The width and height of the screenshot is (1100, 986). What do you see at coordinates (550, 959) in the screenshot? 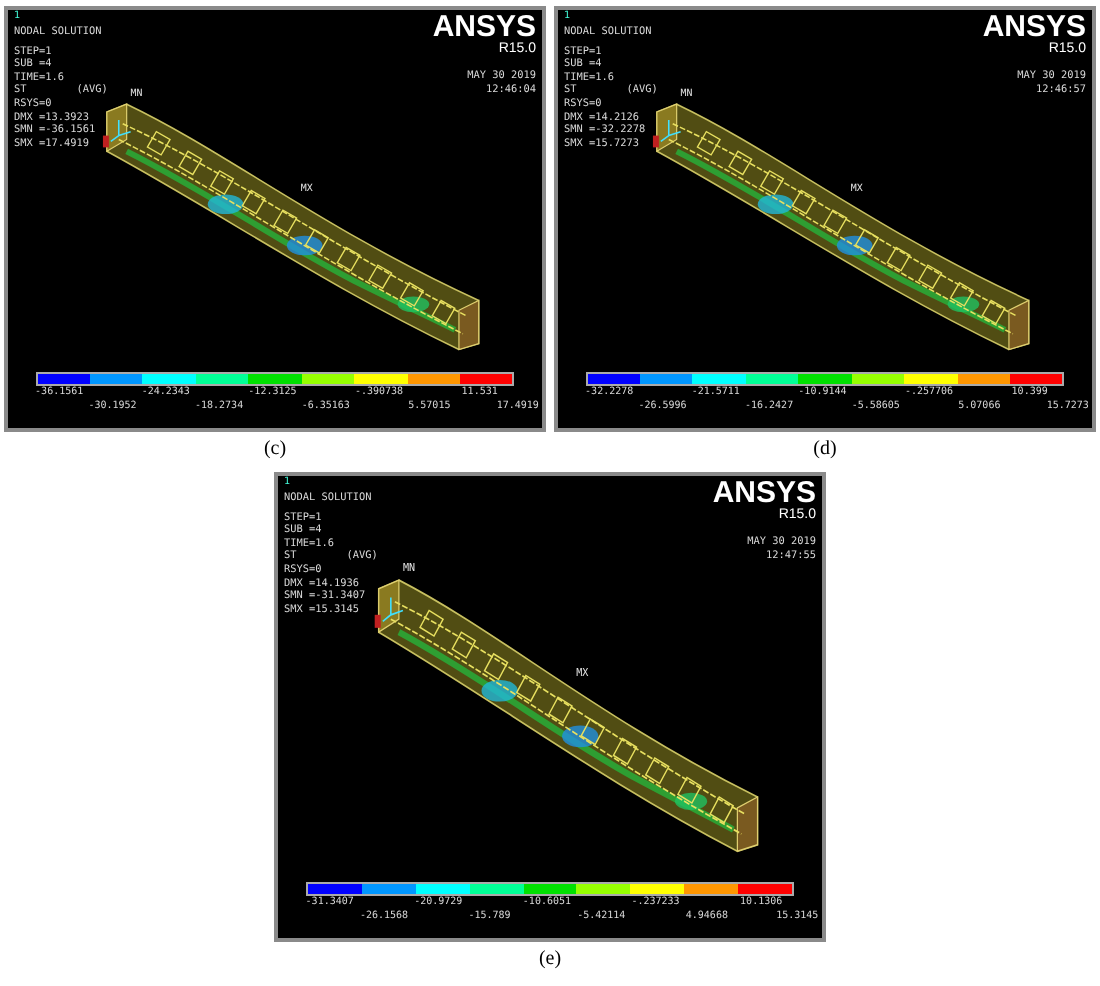
I see `figure-caption: (e)` at bounding box center [550, 959].